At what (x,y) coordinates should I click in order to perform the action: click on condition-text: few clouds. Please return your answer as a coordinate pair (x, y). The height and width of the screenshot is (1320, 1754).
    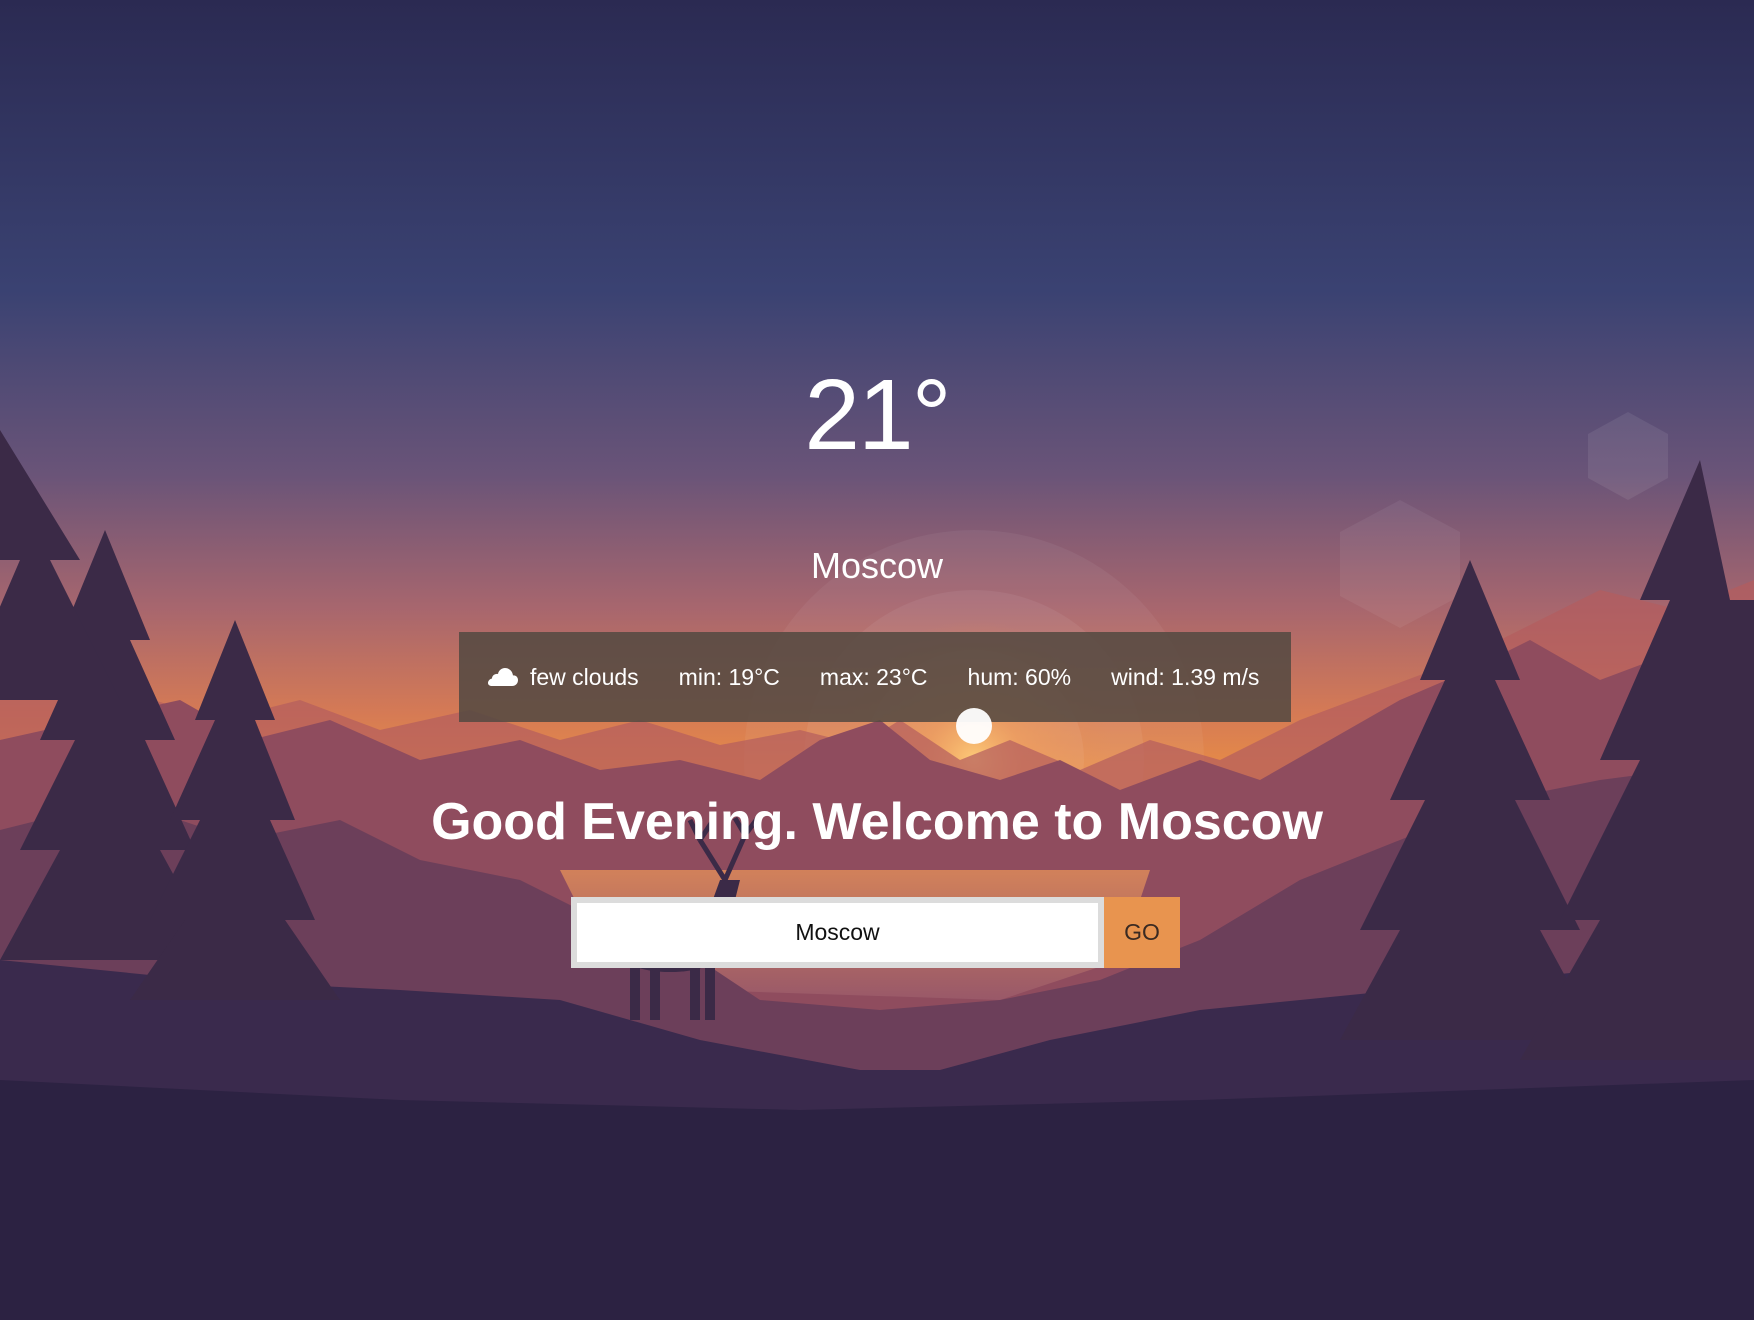
    Looking at the image, I should click on (584, 676).